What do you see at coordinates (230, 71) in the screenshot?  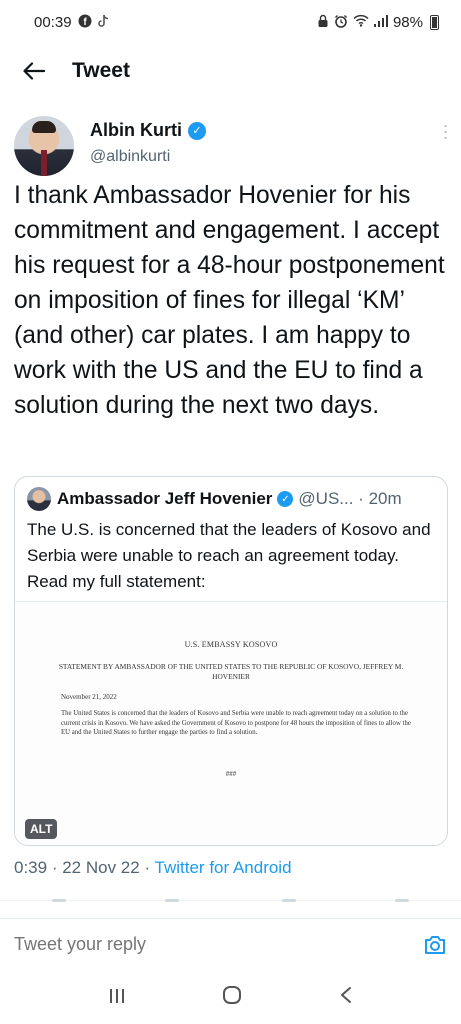 I see `top-bar: Tweet` at bounding box center [230, 71].